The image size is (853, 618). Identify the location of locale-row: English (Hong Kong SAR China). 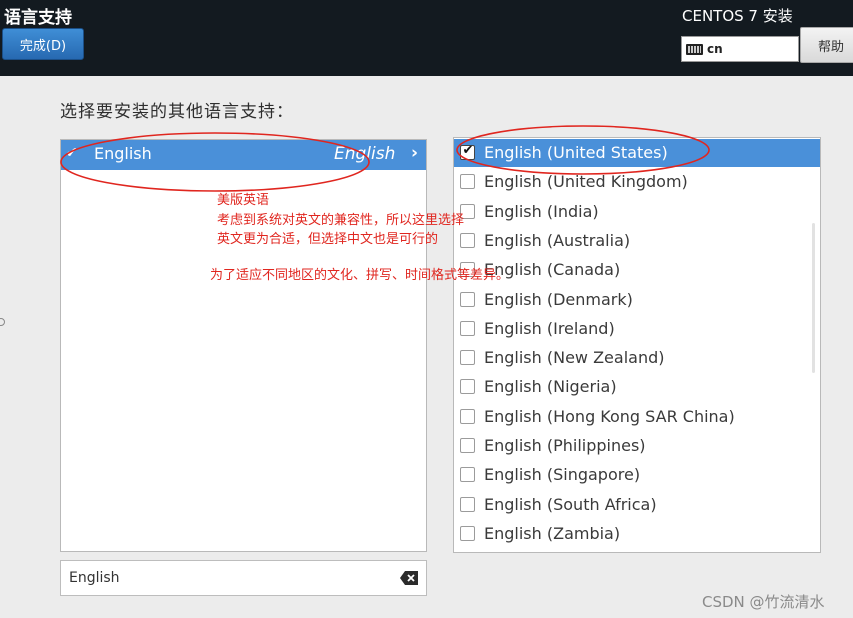
(637, 417).